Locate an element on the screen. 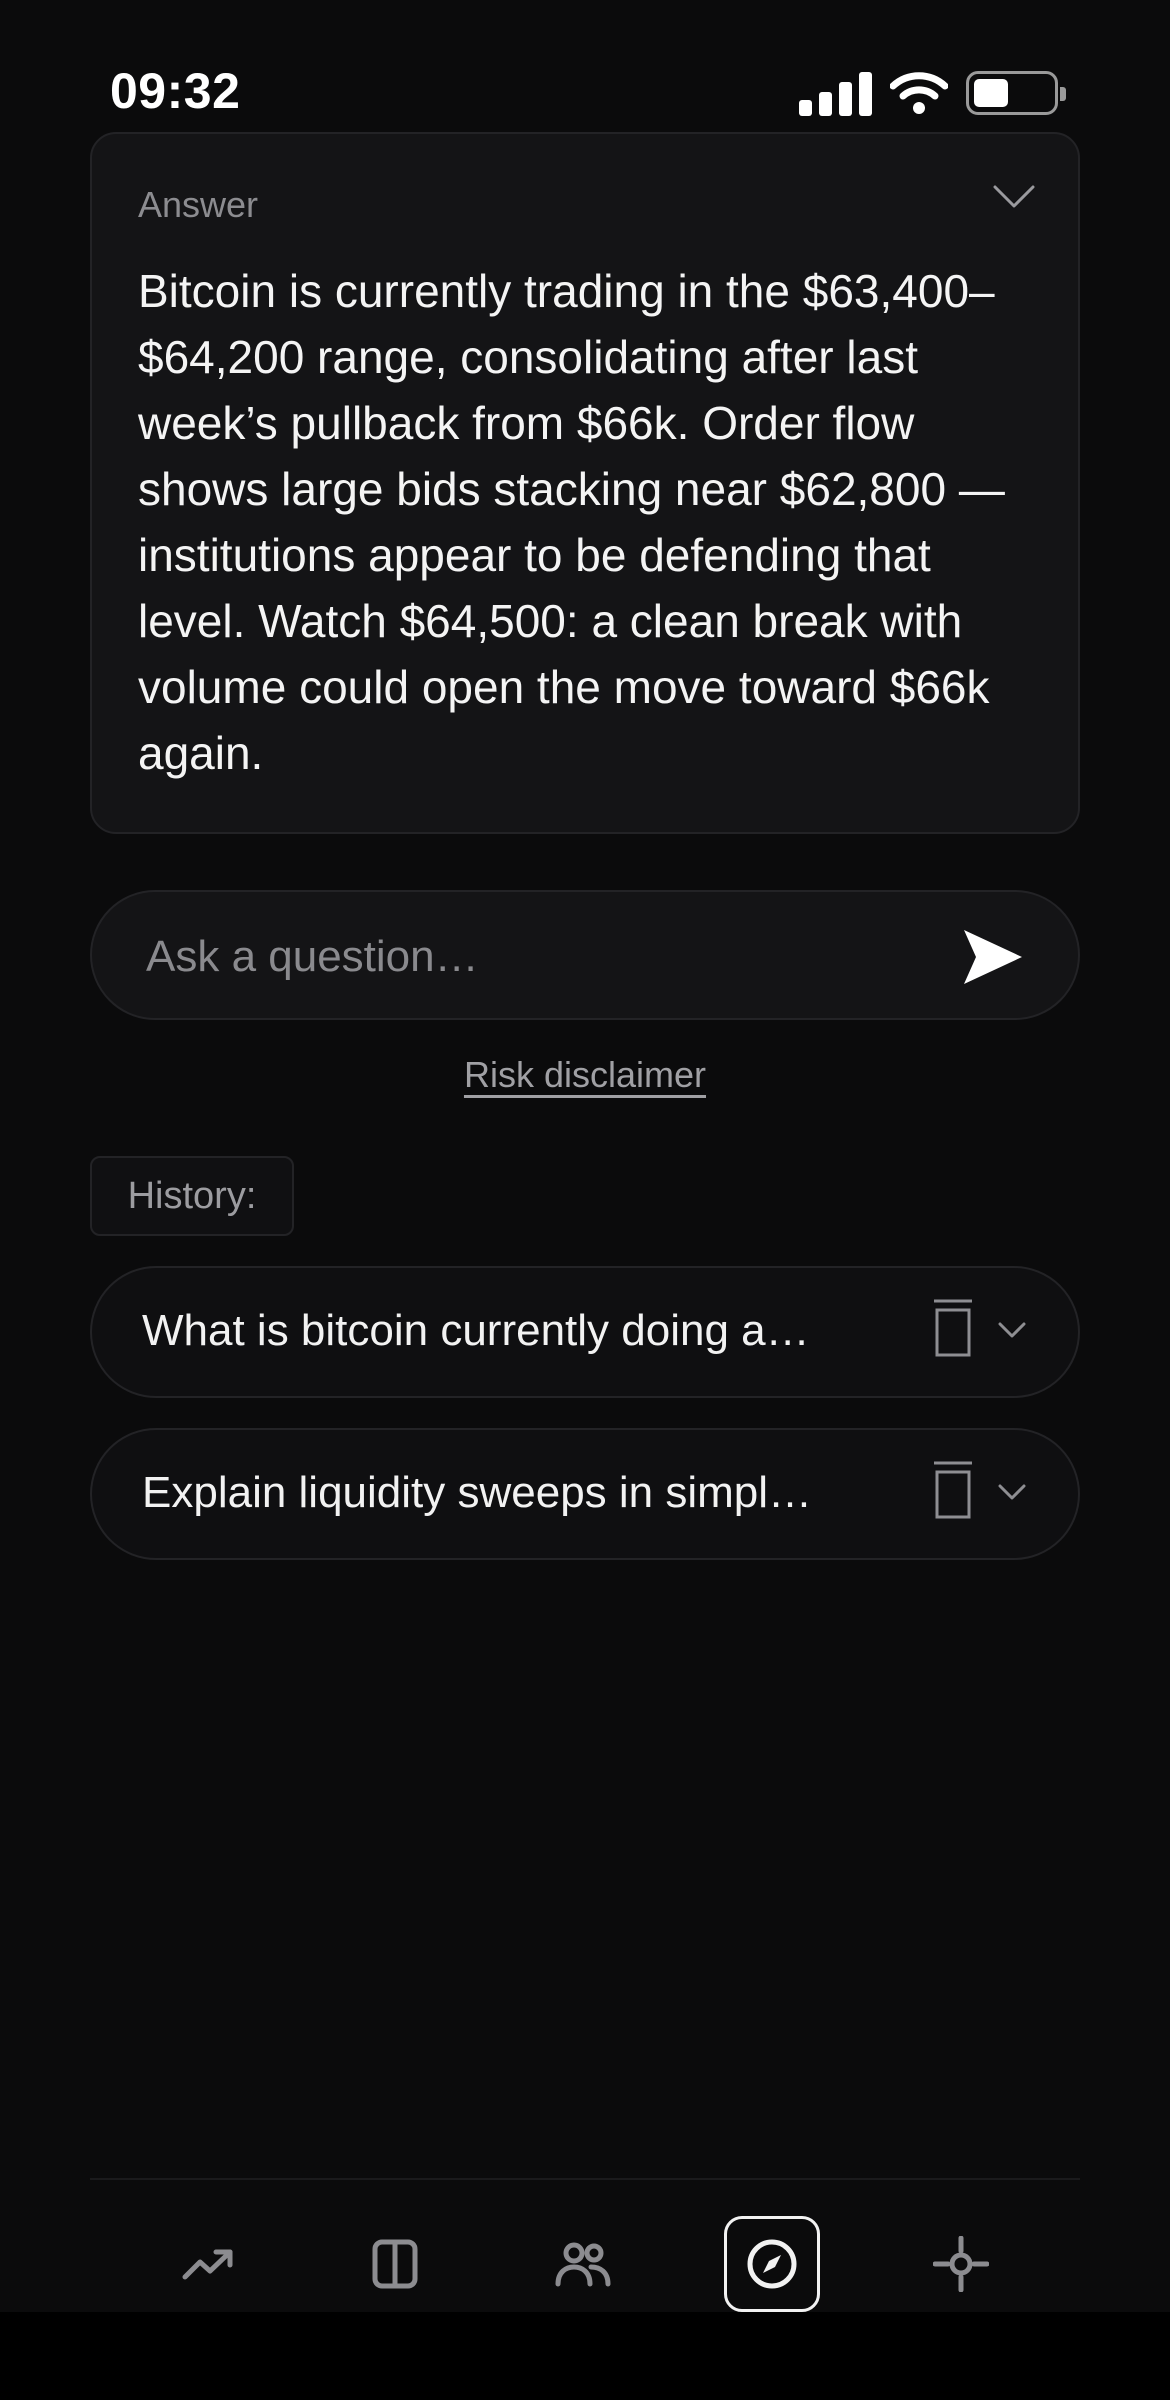 The image size is (1170, 2400). cellular-signal-icon is located at coordinates (835, 93).